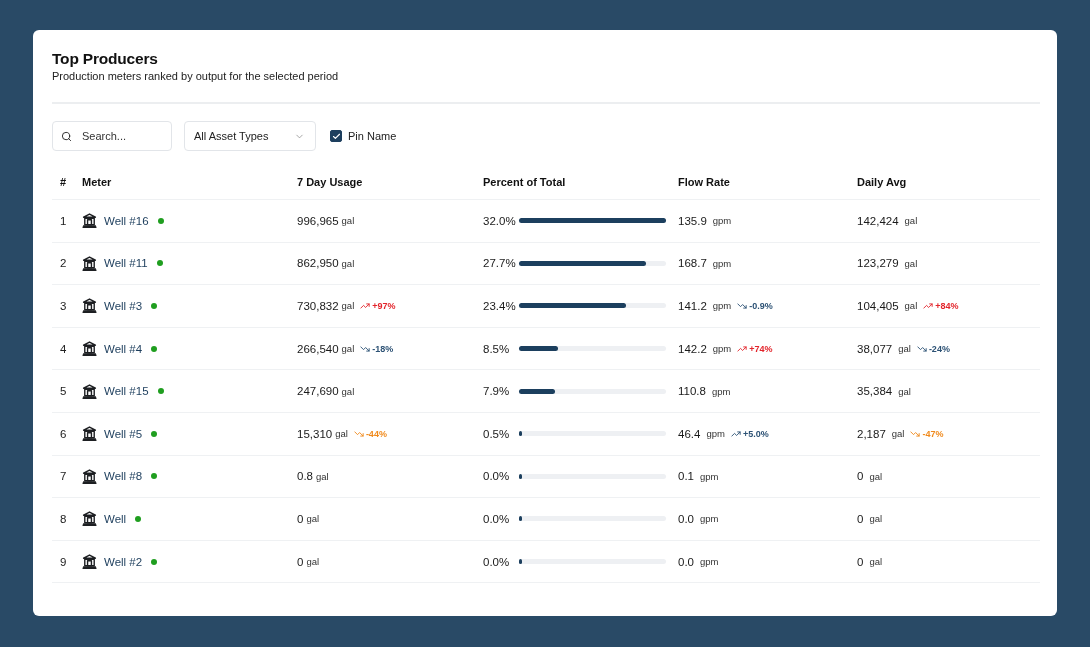 The width and height of the screenshot is (1090, 647). What do you see at coordinates (330, 181) in the screenshot?
I see `column-header: 7 Day Usage` at bounding box center [330, 181].